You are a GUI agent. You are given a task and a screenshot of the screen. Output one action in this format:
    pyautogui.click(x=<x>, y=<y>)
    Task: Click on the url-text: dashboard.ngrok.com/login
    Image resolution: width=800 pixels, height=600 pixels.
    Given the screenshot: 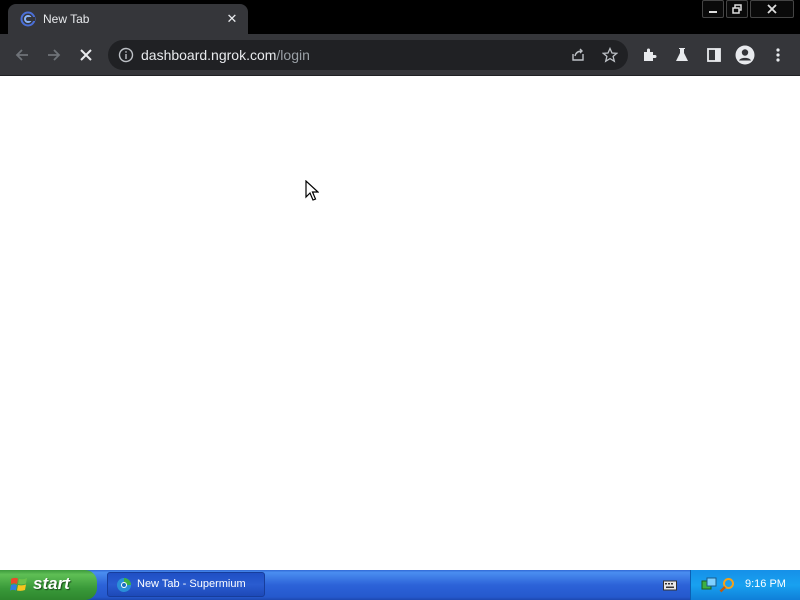 What is the action you would take?
    pyautogui.click(x=225, y=55)
    